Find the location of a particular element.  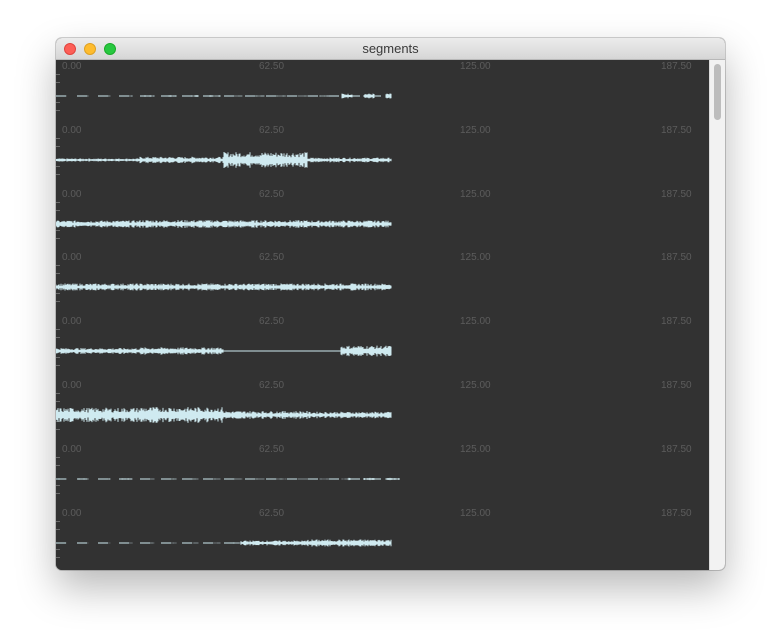

title-bar: segments is located at coordinates (390, 49).